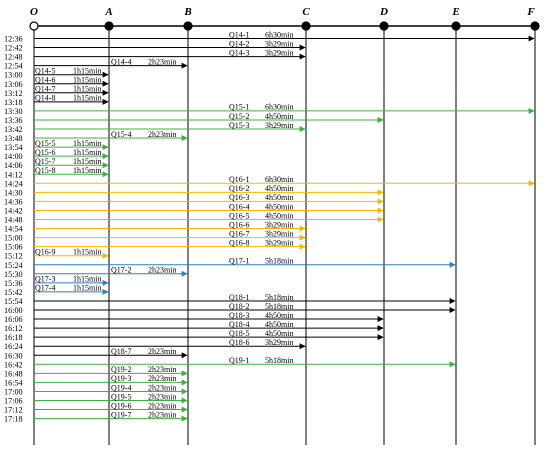 The height and width of the screenshot is (452, 550). What do you see at coordinates (13, 364) in the screenshot?
I see `departure-time: 16:42` at bounding box center [13, 364].